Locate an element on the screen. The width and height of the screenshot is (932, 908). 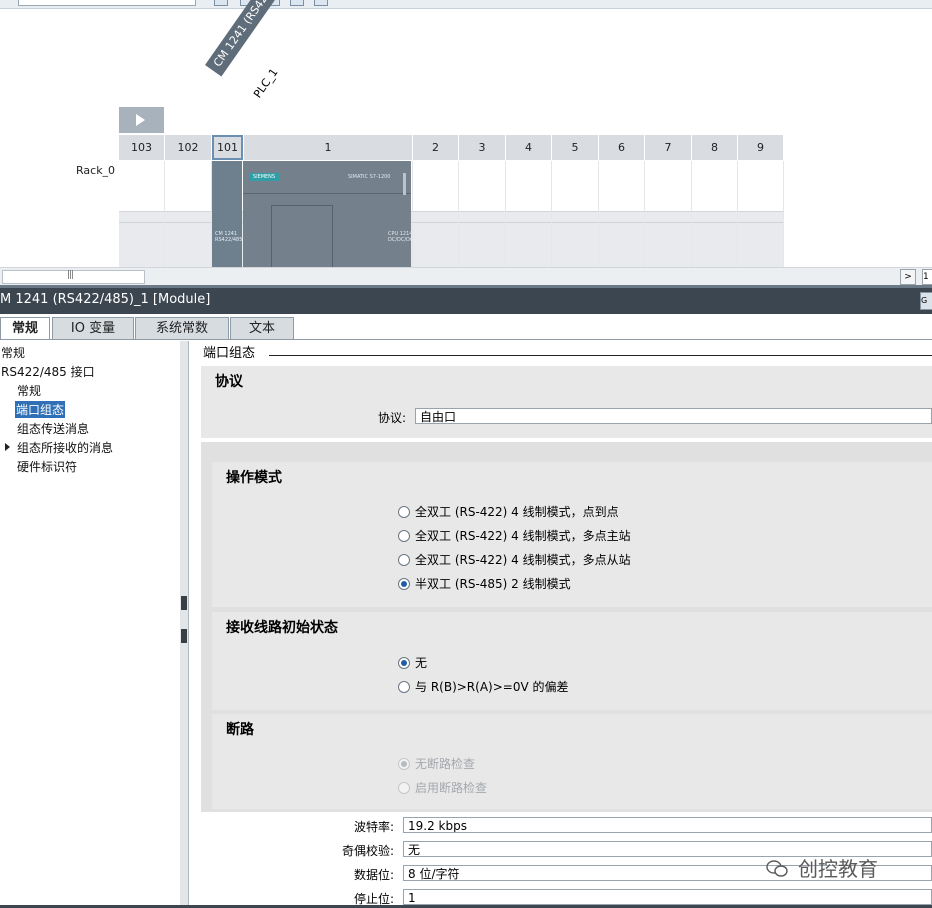
radio-master is located at coordinates (404, 535).